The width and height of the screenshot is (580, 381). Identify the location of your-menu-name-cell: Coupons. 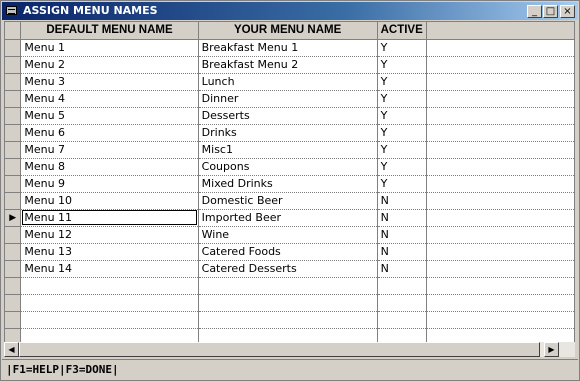
(288, 167).